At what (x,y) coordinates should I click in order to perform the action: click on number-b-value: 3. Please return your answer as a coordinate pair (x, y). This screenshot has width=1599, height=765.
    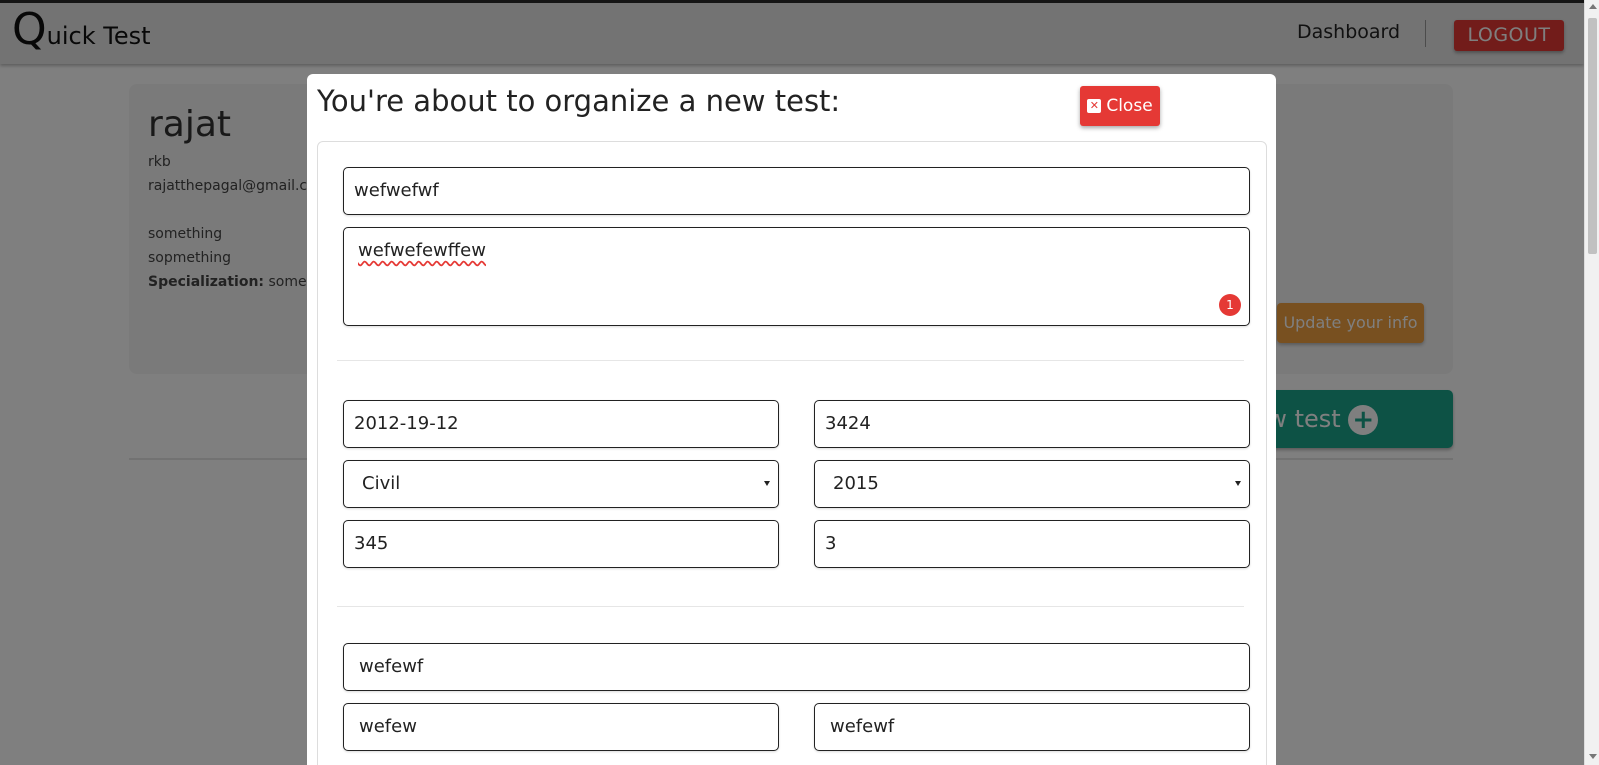
    Looking at the image, I should click on (831, 543).